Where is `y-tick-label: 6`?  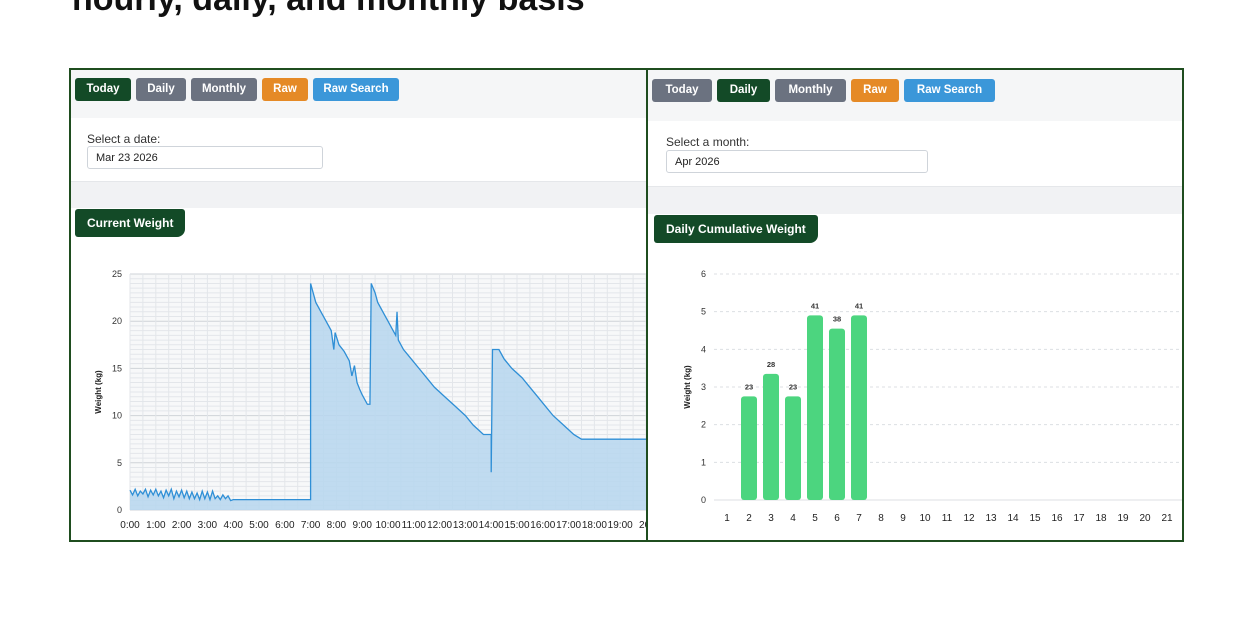 y-tick-label: 6 is located at coordinates (703, 274).